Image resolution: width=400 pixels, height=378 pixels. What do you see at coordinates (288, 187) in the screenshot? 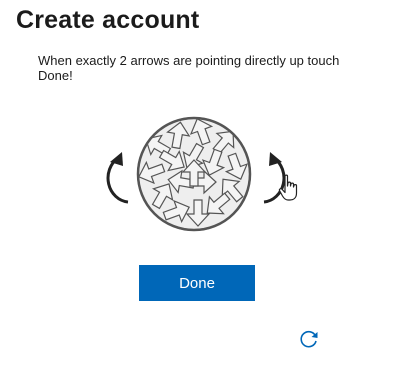
I see `hand-cursor-icon` at bounding box center [288, 187].